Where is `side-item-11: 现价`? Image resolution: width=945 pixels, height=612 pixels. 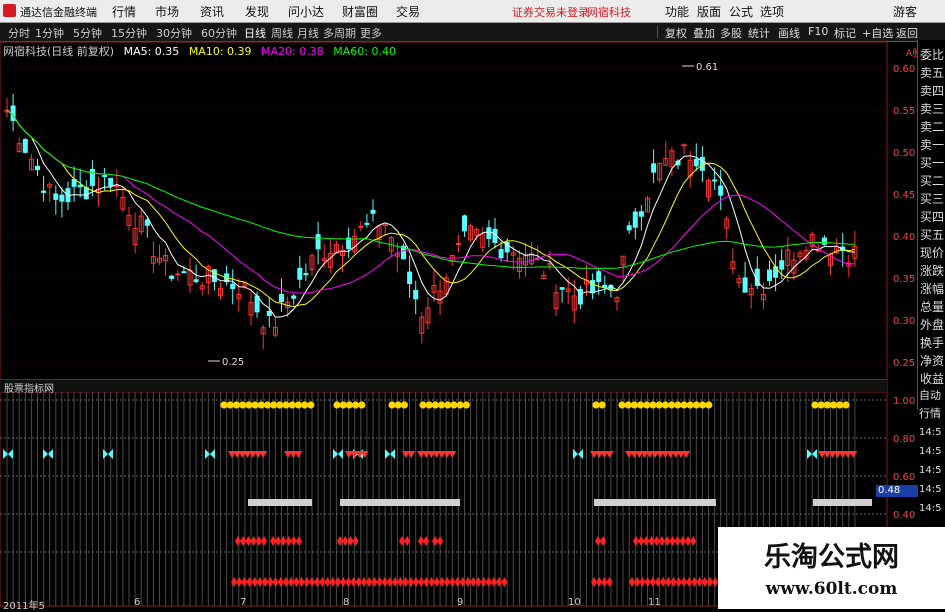 side-item-11: 现价 is located at coordinates (932, 253).